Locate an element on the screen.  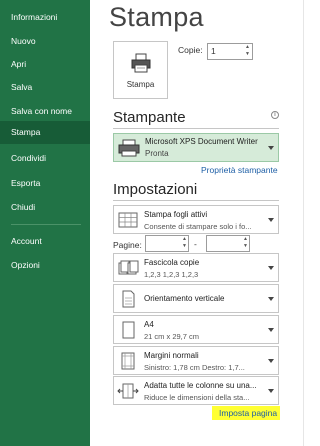
orientation-dropdown: Orientamento verticale is located at coordinates (196, 298).